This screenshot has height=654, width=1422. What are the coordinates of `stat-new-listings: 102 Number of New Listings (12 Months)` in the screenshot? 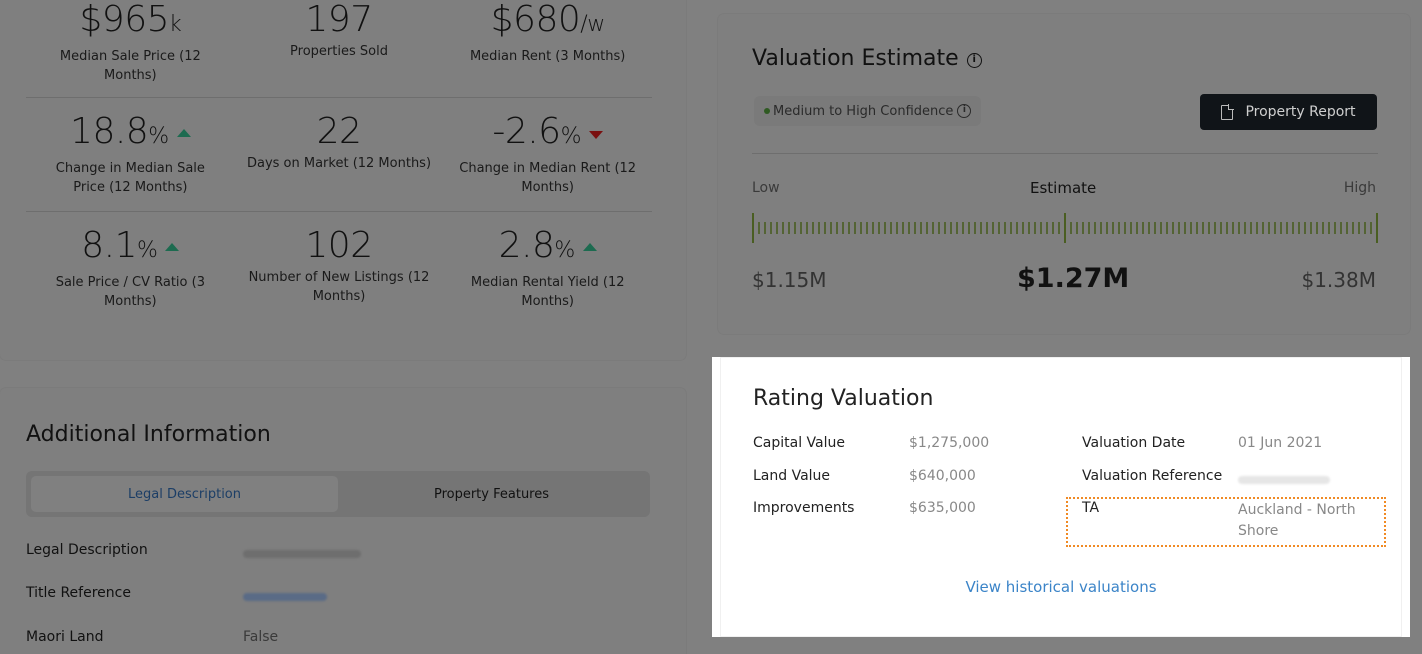 It's located at (339, 264).